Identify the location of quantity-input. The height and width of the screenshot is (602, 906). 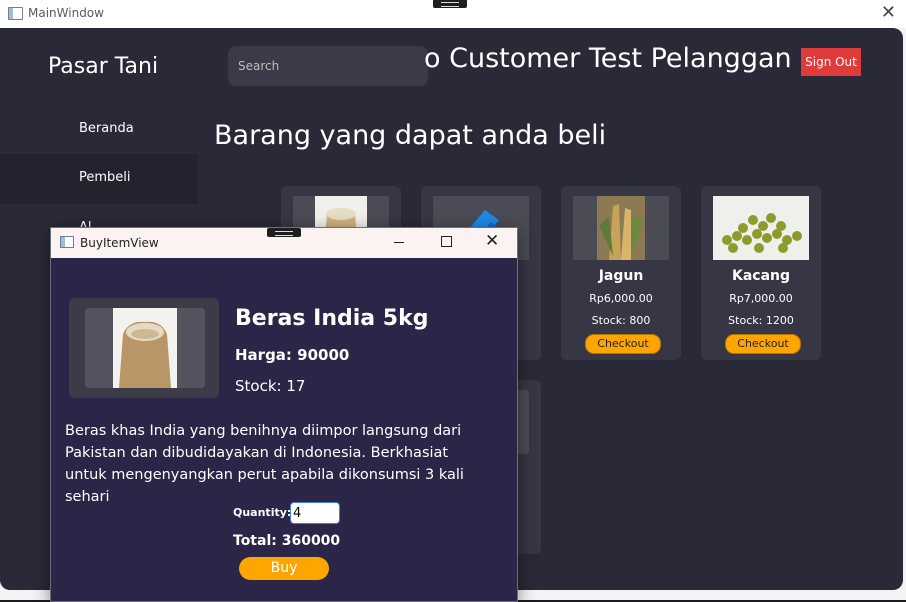
(315, 513).